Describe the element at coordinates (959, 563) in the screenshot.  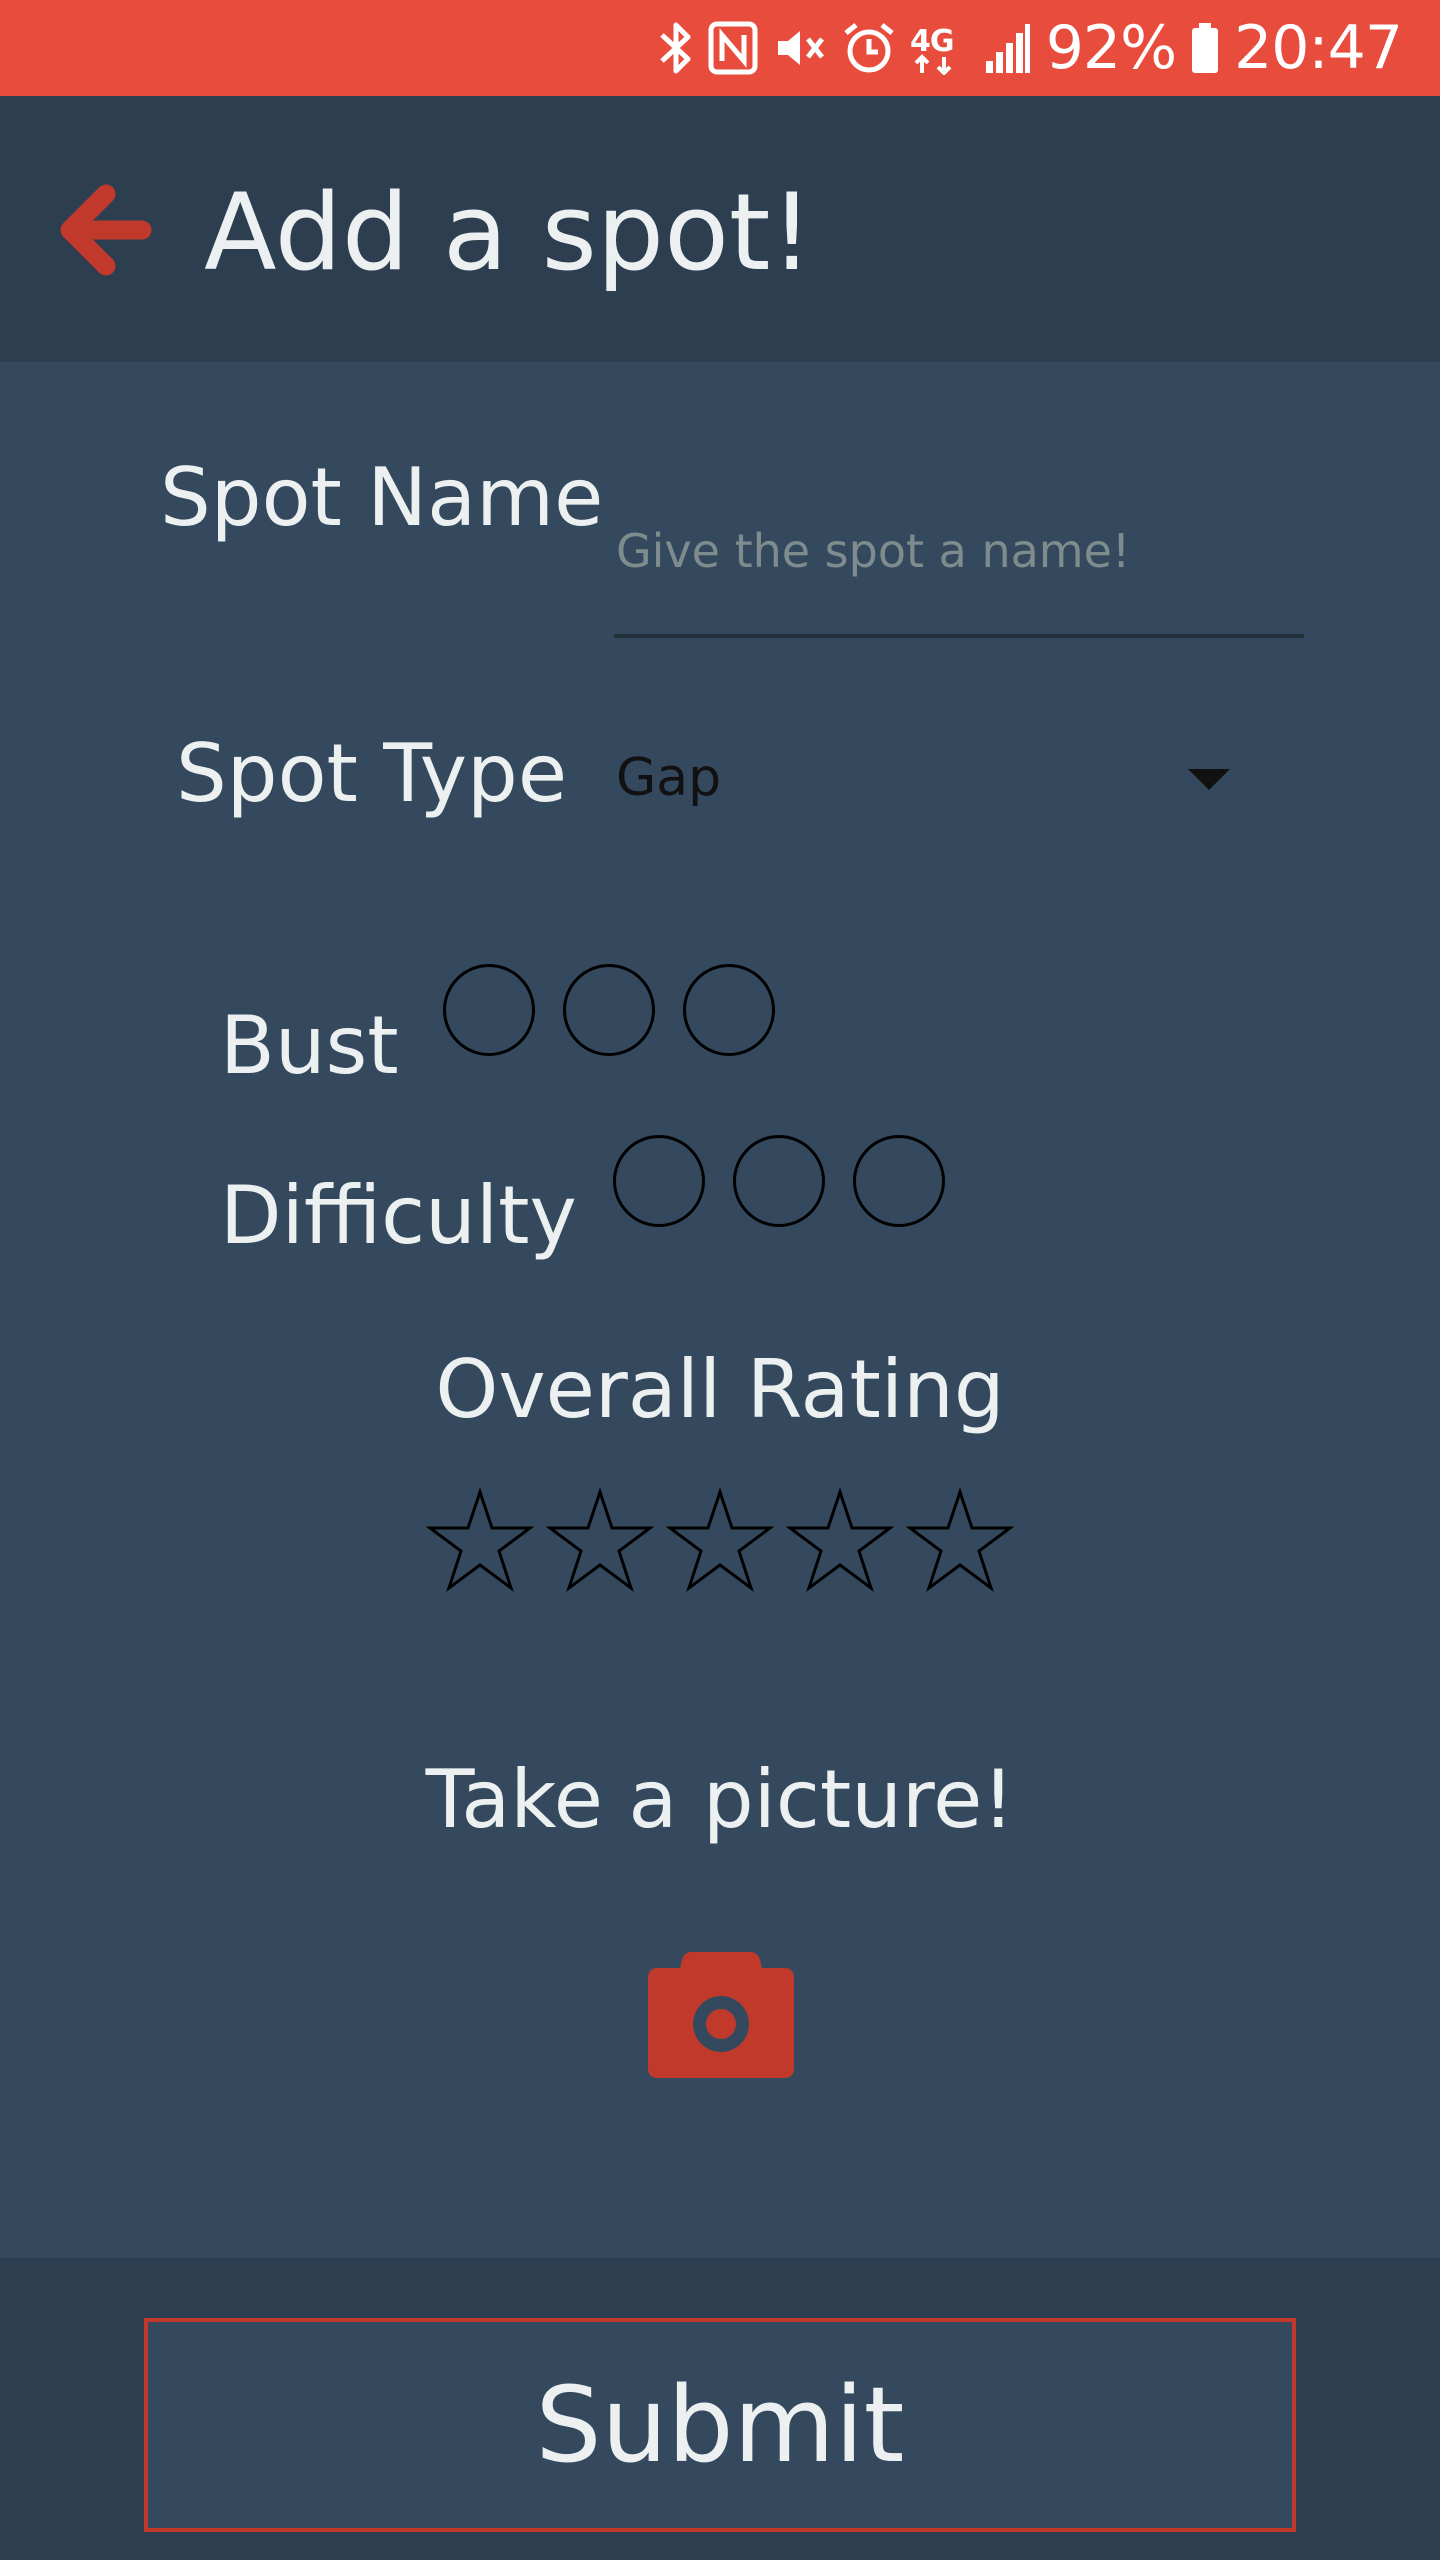
I see `spot-name-input` at that location.